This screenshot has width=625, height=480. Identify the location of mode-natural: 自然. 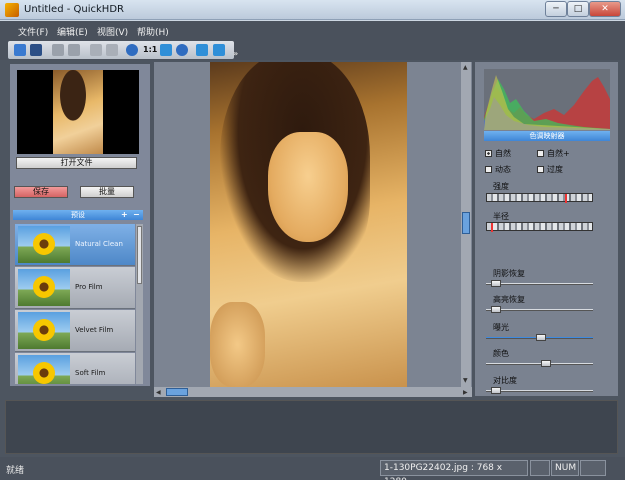
(498, 153).